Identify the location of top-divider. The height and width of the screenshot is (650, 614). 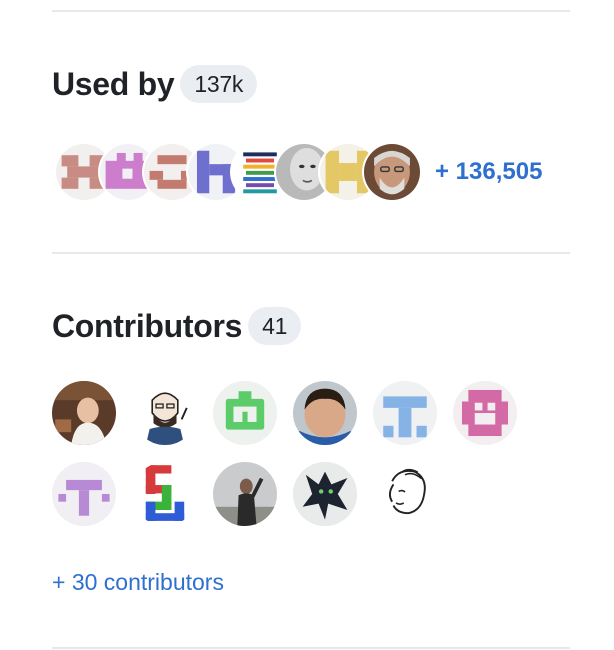
(311, 11).